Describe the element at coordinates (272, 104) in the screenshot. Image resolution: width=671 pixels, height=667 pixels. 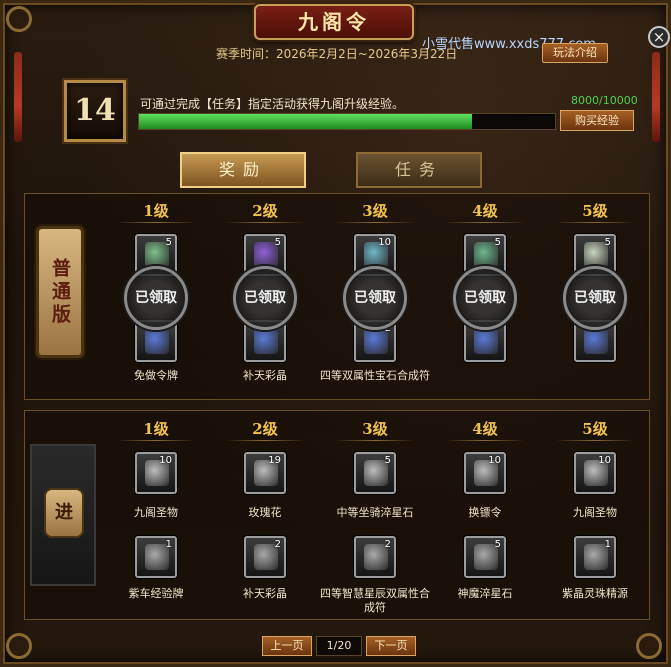
I see `exp-description: 可通过完成【任务】指定活动获得九阁升级经验。` at that location.